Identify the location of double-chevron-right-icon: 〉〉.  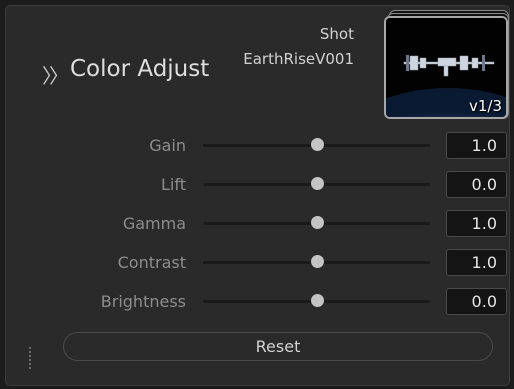
(55, 74).